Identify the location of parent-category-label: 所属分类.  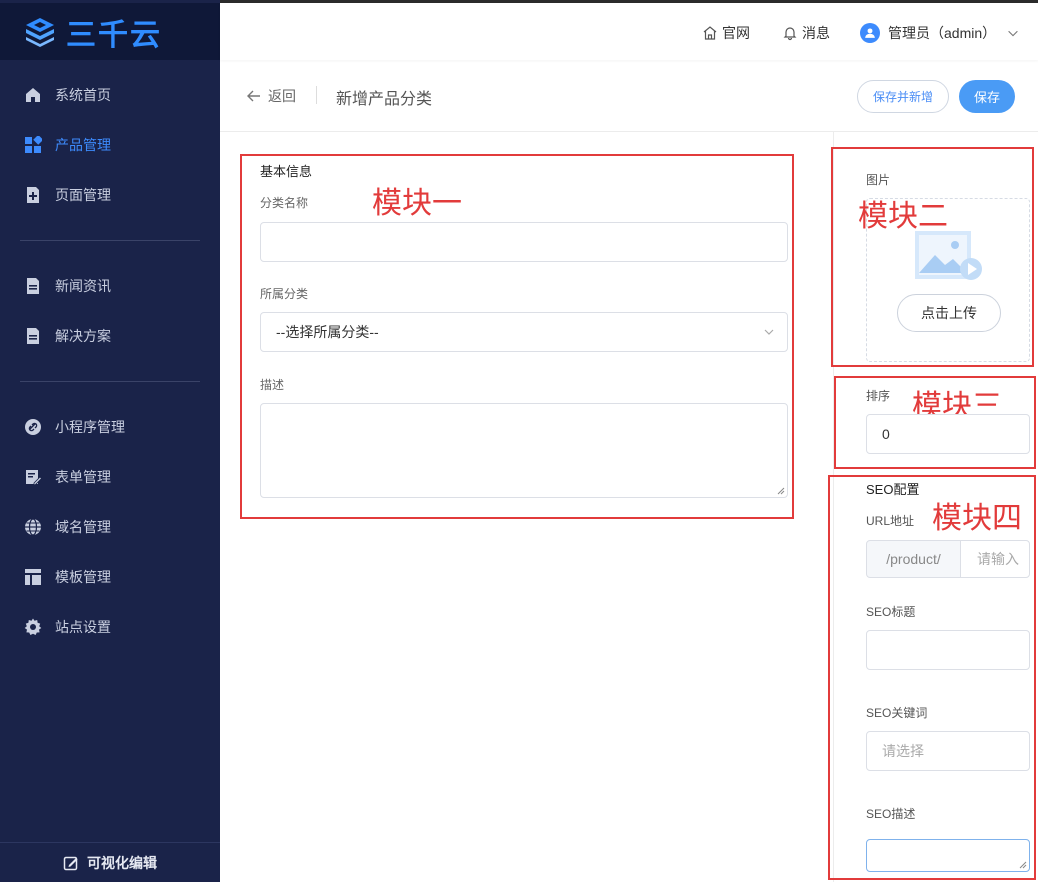
(284, 294).